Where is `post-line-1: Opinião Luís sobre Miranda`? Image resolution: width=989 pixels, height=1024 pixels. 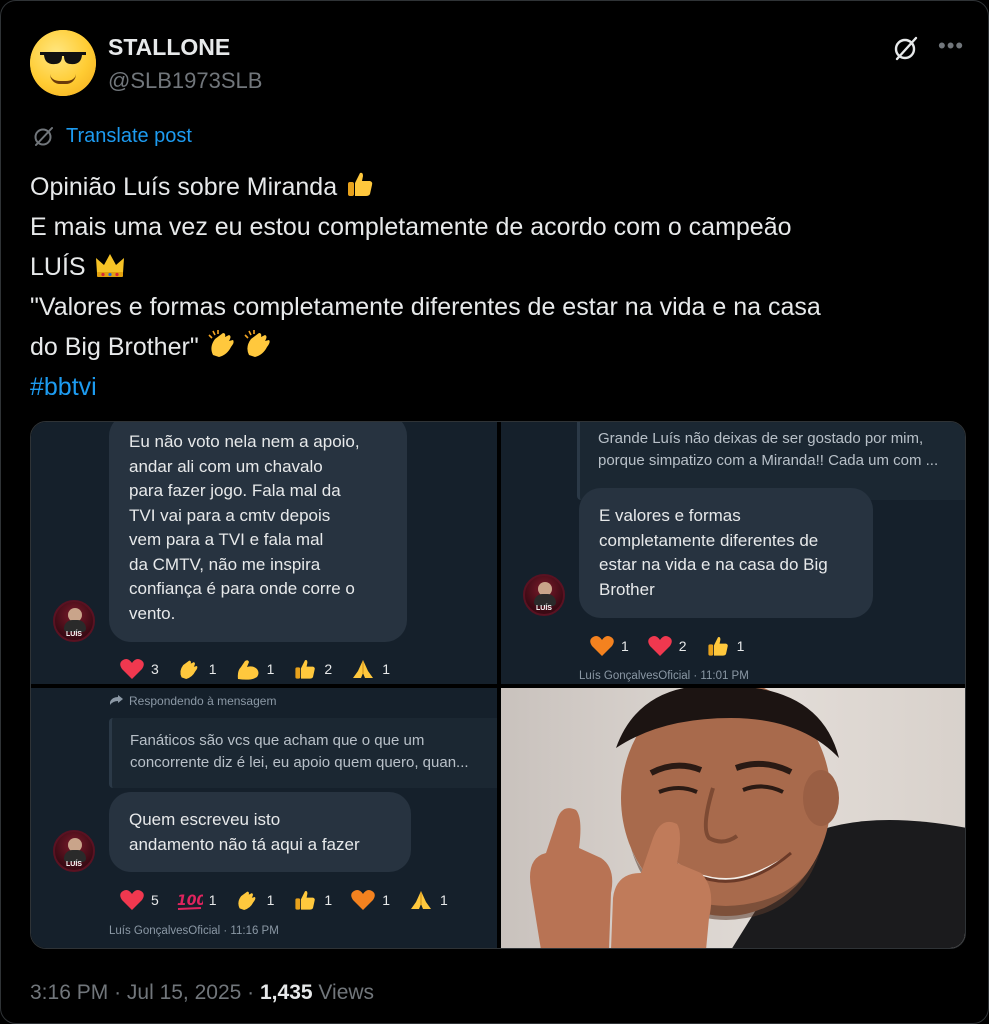
post-line-1: Opinião Luís sobre Miranda is located at coordinates (495, 187).